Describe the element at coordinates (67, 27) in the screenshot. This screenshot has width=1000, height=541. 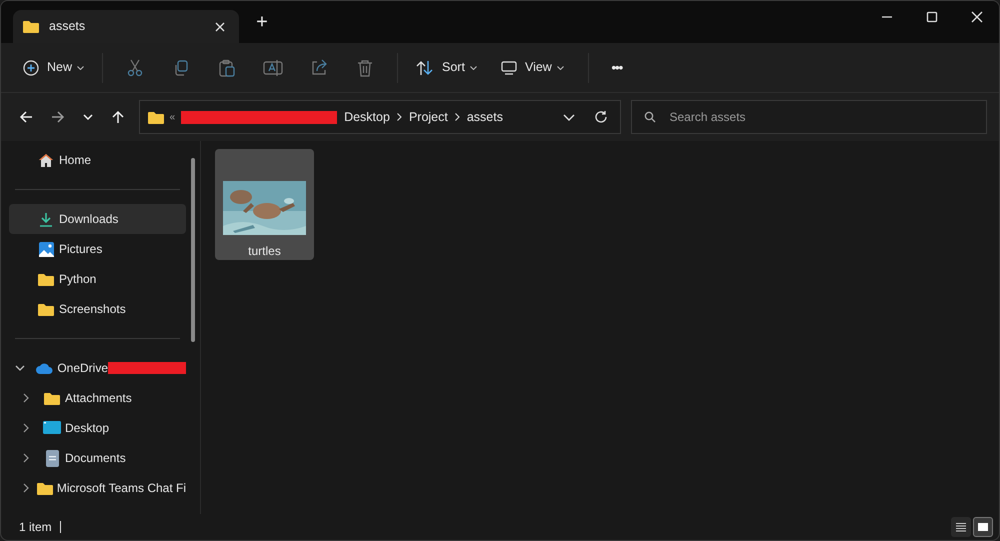
I see `tab-title: assets` at that location.